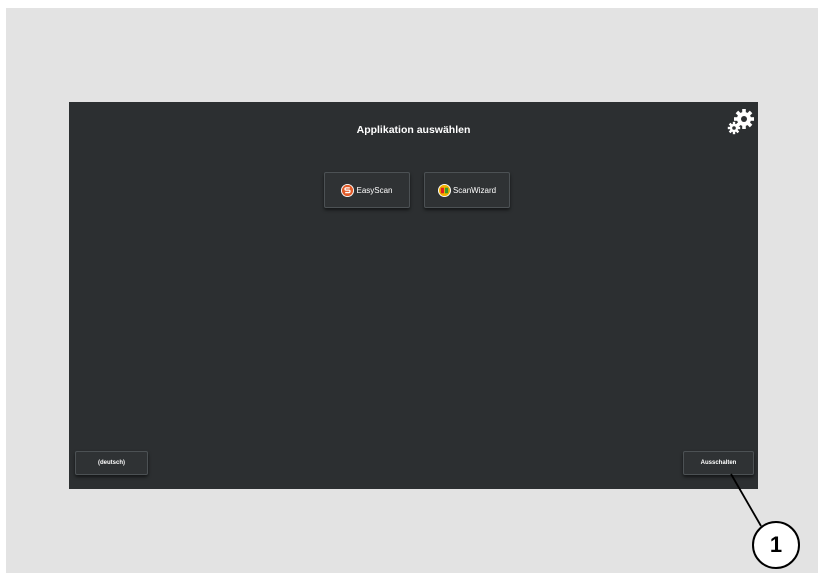 Image resolution: width=818 pixels, height=579 pixels. What do you see at coordinates (776, 545) in the screenshot?
I see `callout-marker: 1` at bounding box center [776, 545].